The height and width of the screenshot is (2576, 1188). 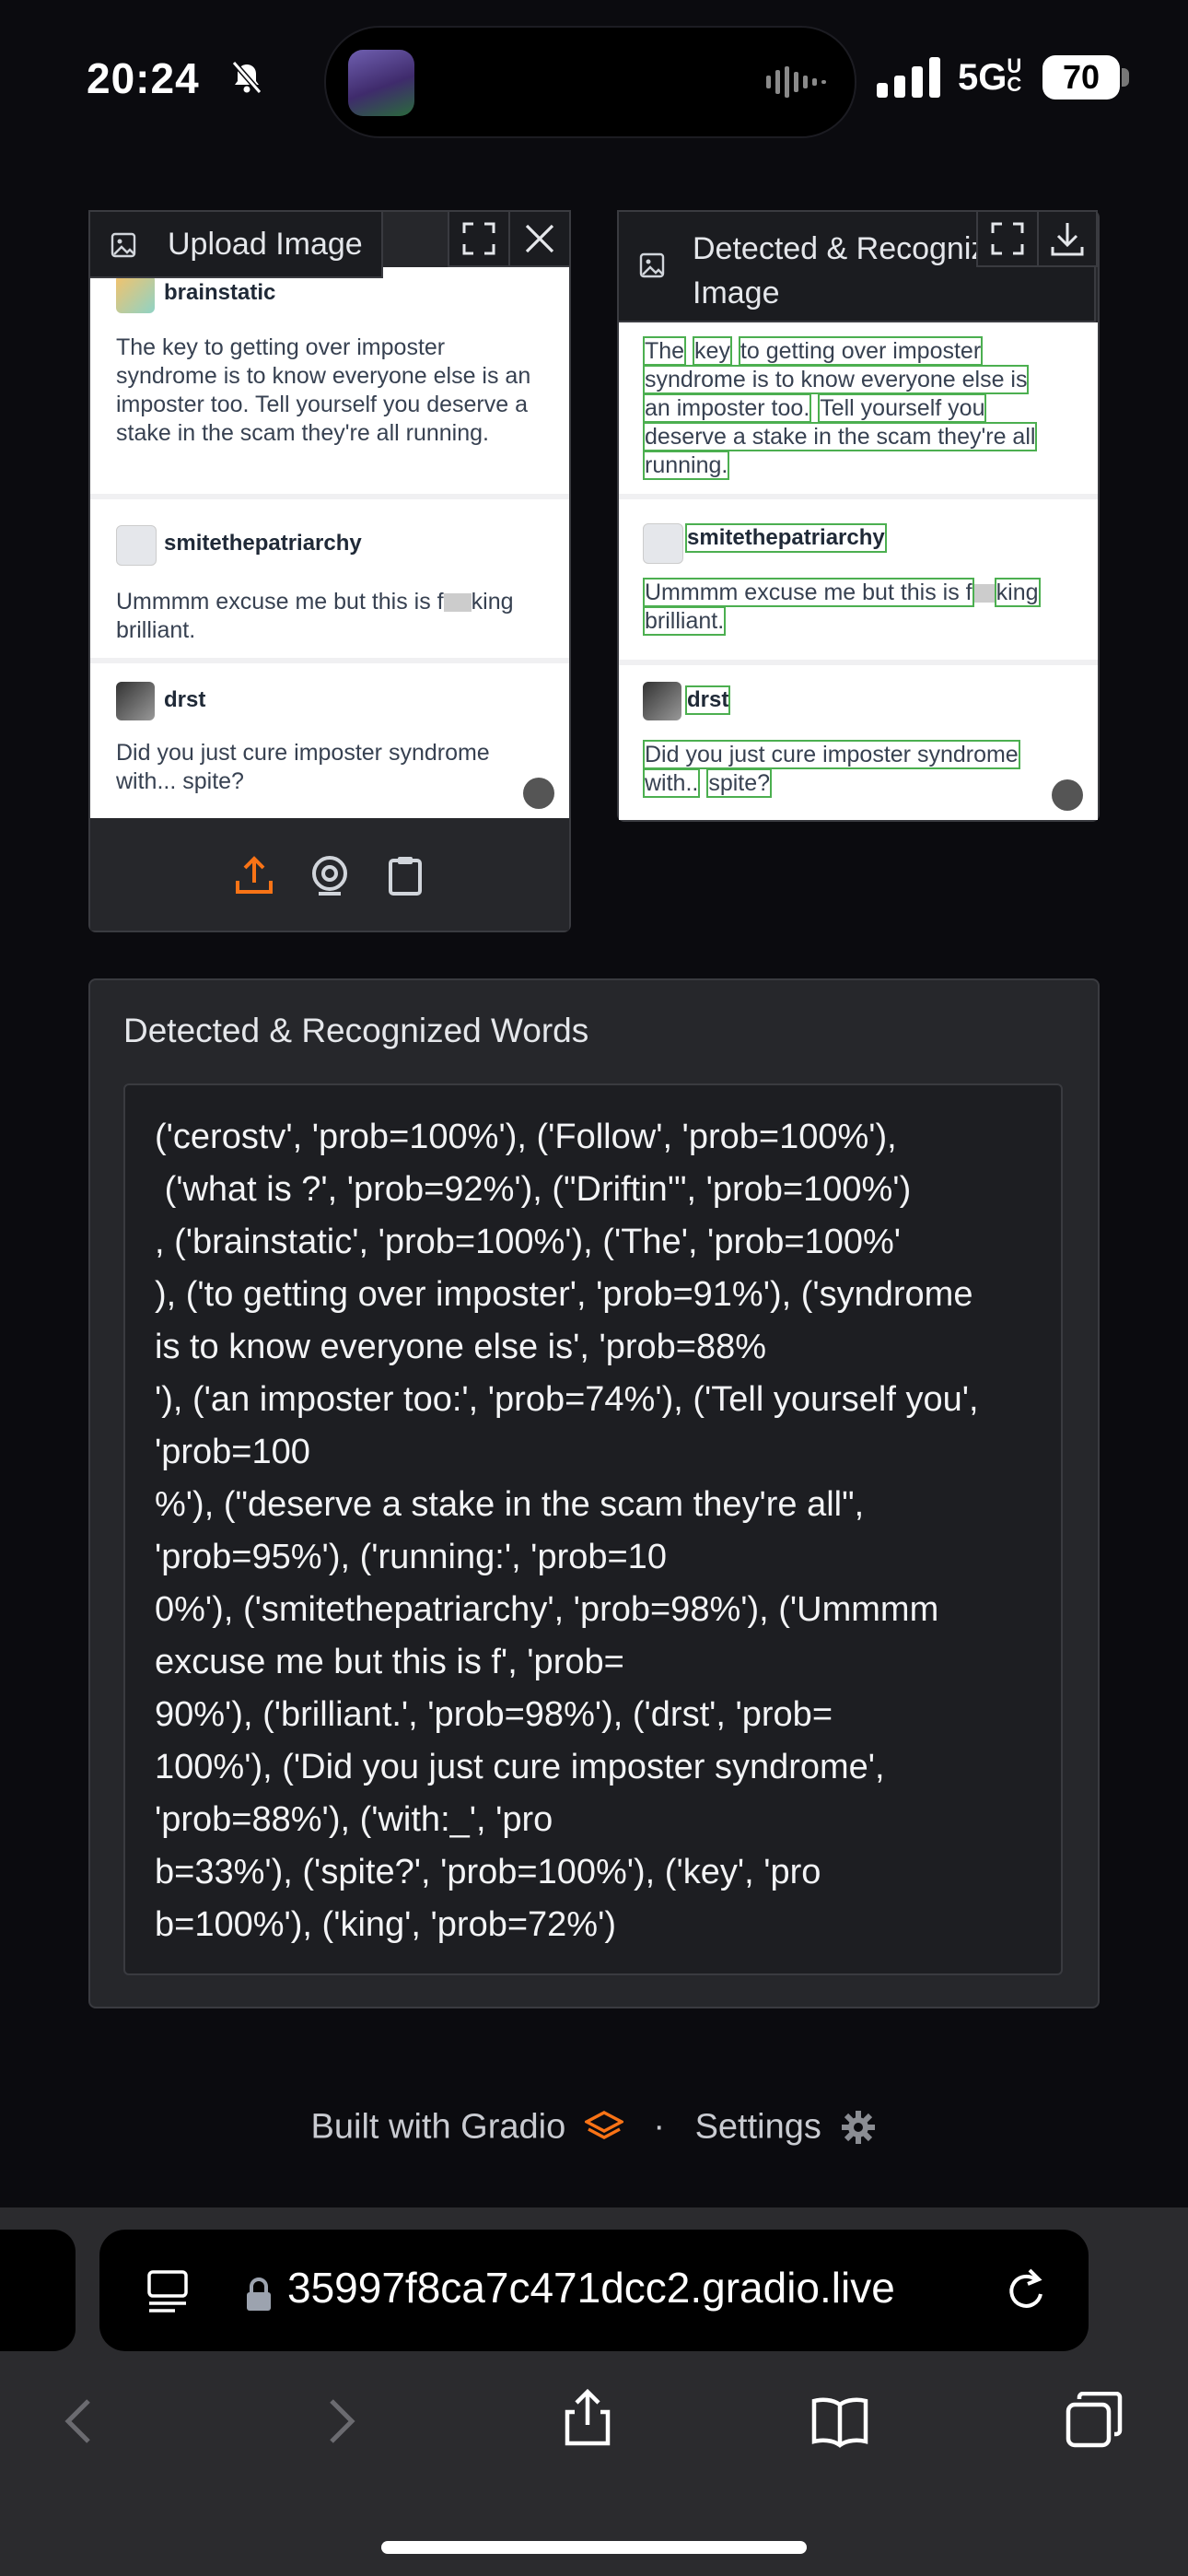 What do you see at coordinates (990, 76) in the screenshot?
I see `network-type: 5GUC` at bounding box center [990, 76].